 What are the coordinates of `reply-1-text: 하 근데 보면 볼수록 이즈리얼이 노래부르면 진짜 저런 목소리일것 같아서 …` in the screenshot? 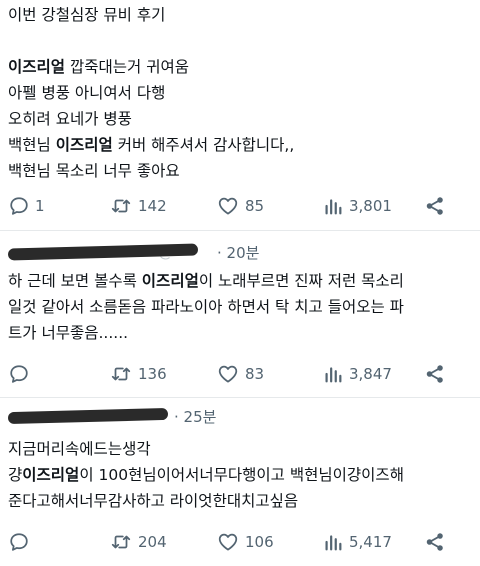 It's located at (206, 307).